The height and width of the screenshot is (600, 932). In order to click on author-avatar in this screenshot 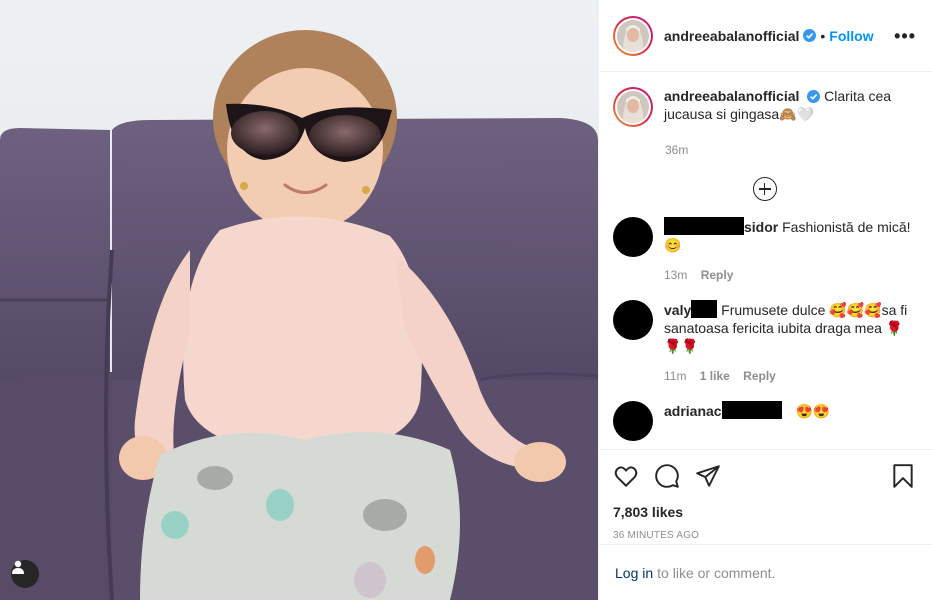, I will do `click(633, 35)`.